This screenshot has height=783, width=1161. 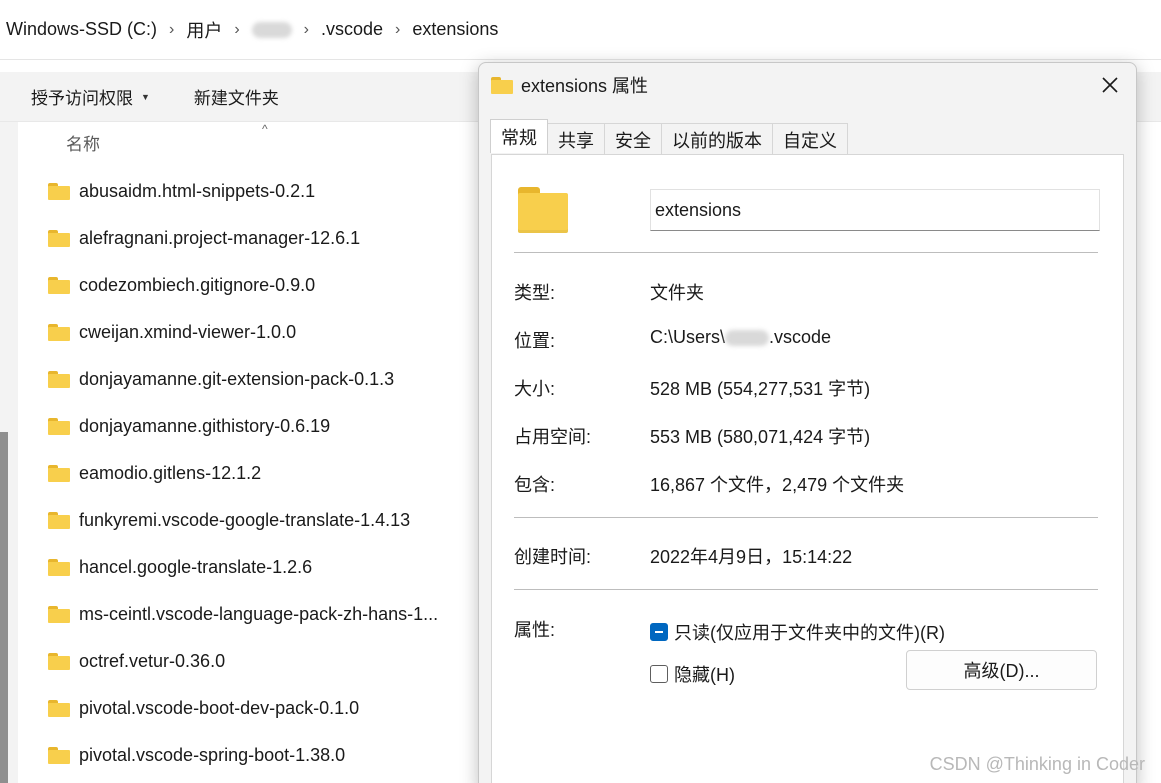 I want to click on location-suffix: .vscode, so click(x=800, y=337).